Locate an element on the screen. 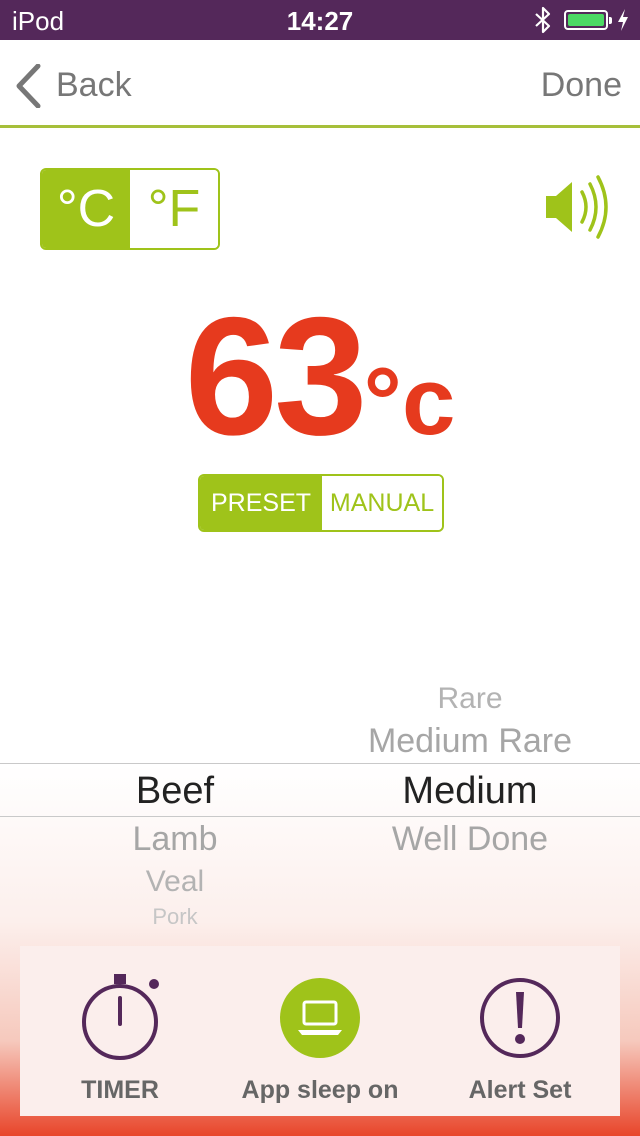  battery-icon is located at coordinates (588, 20).